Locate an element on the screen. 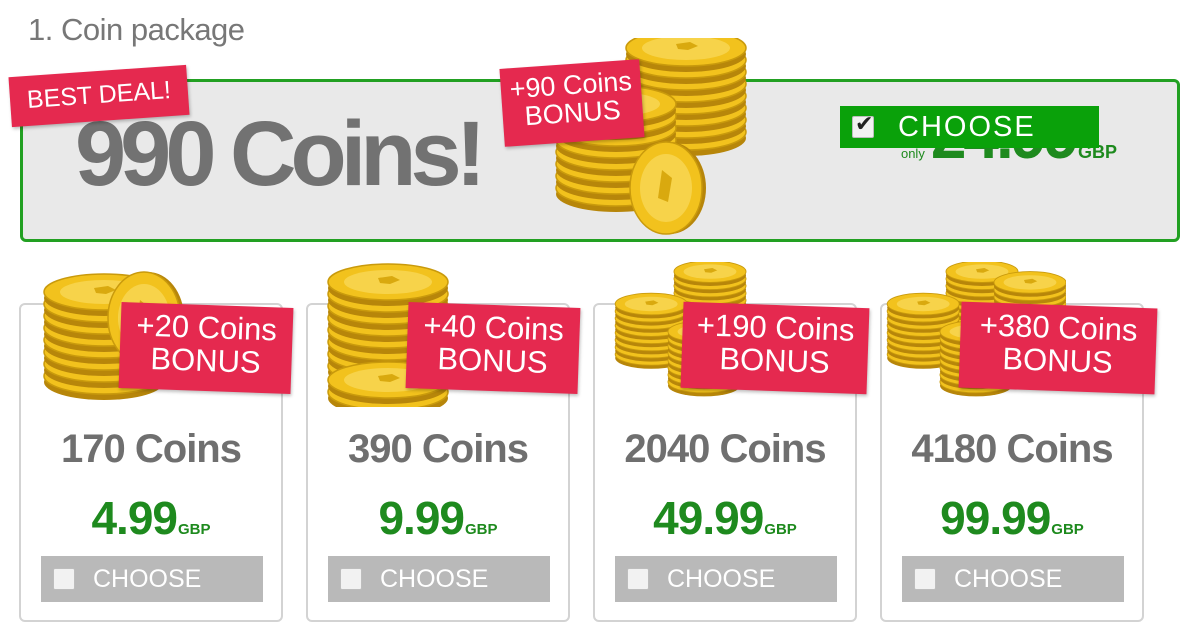  package-price: 99.99 GBP is located at coordinates (1012, 518).